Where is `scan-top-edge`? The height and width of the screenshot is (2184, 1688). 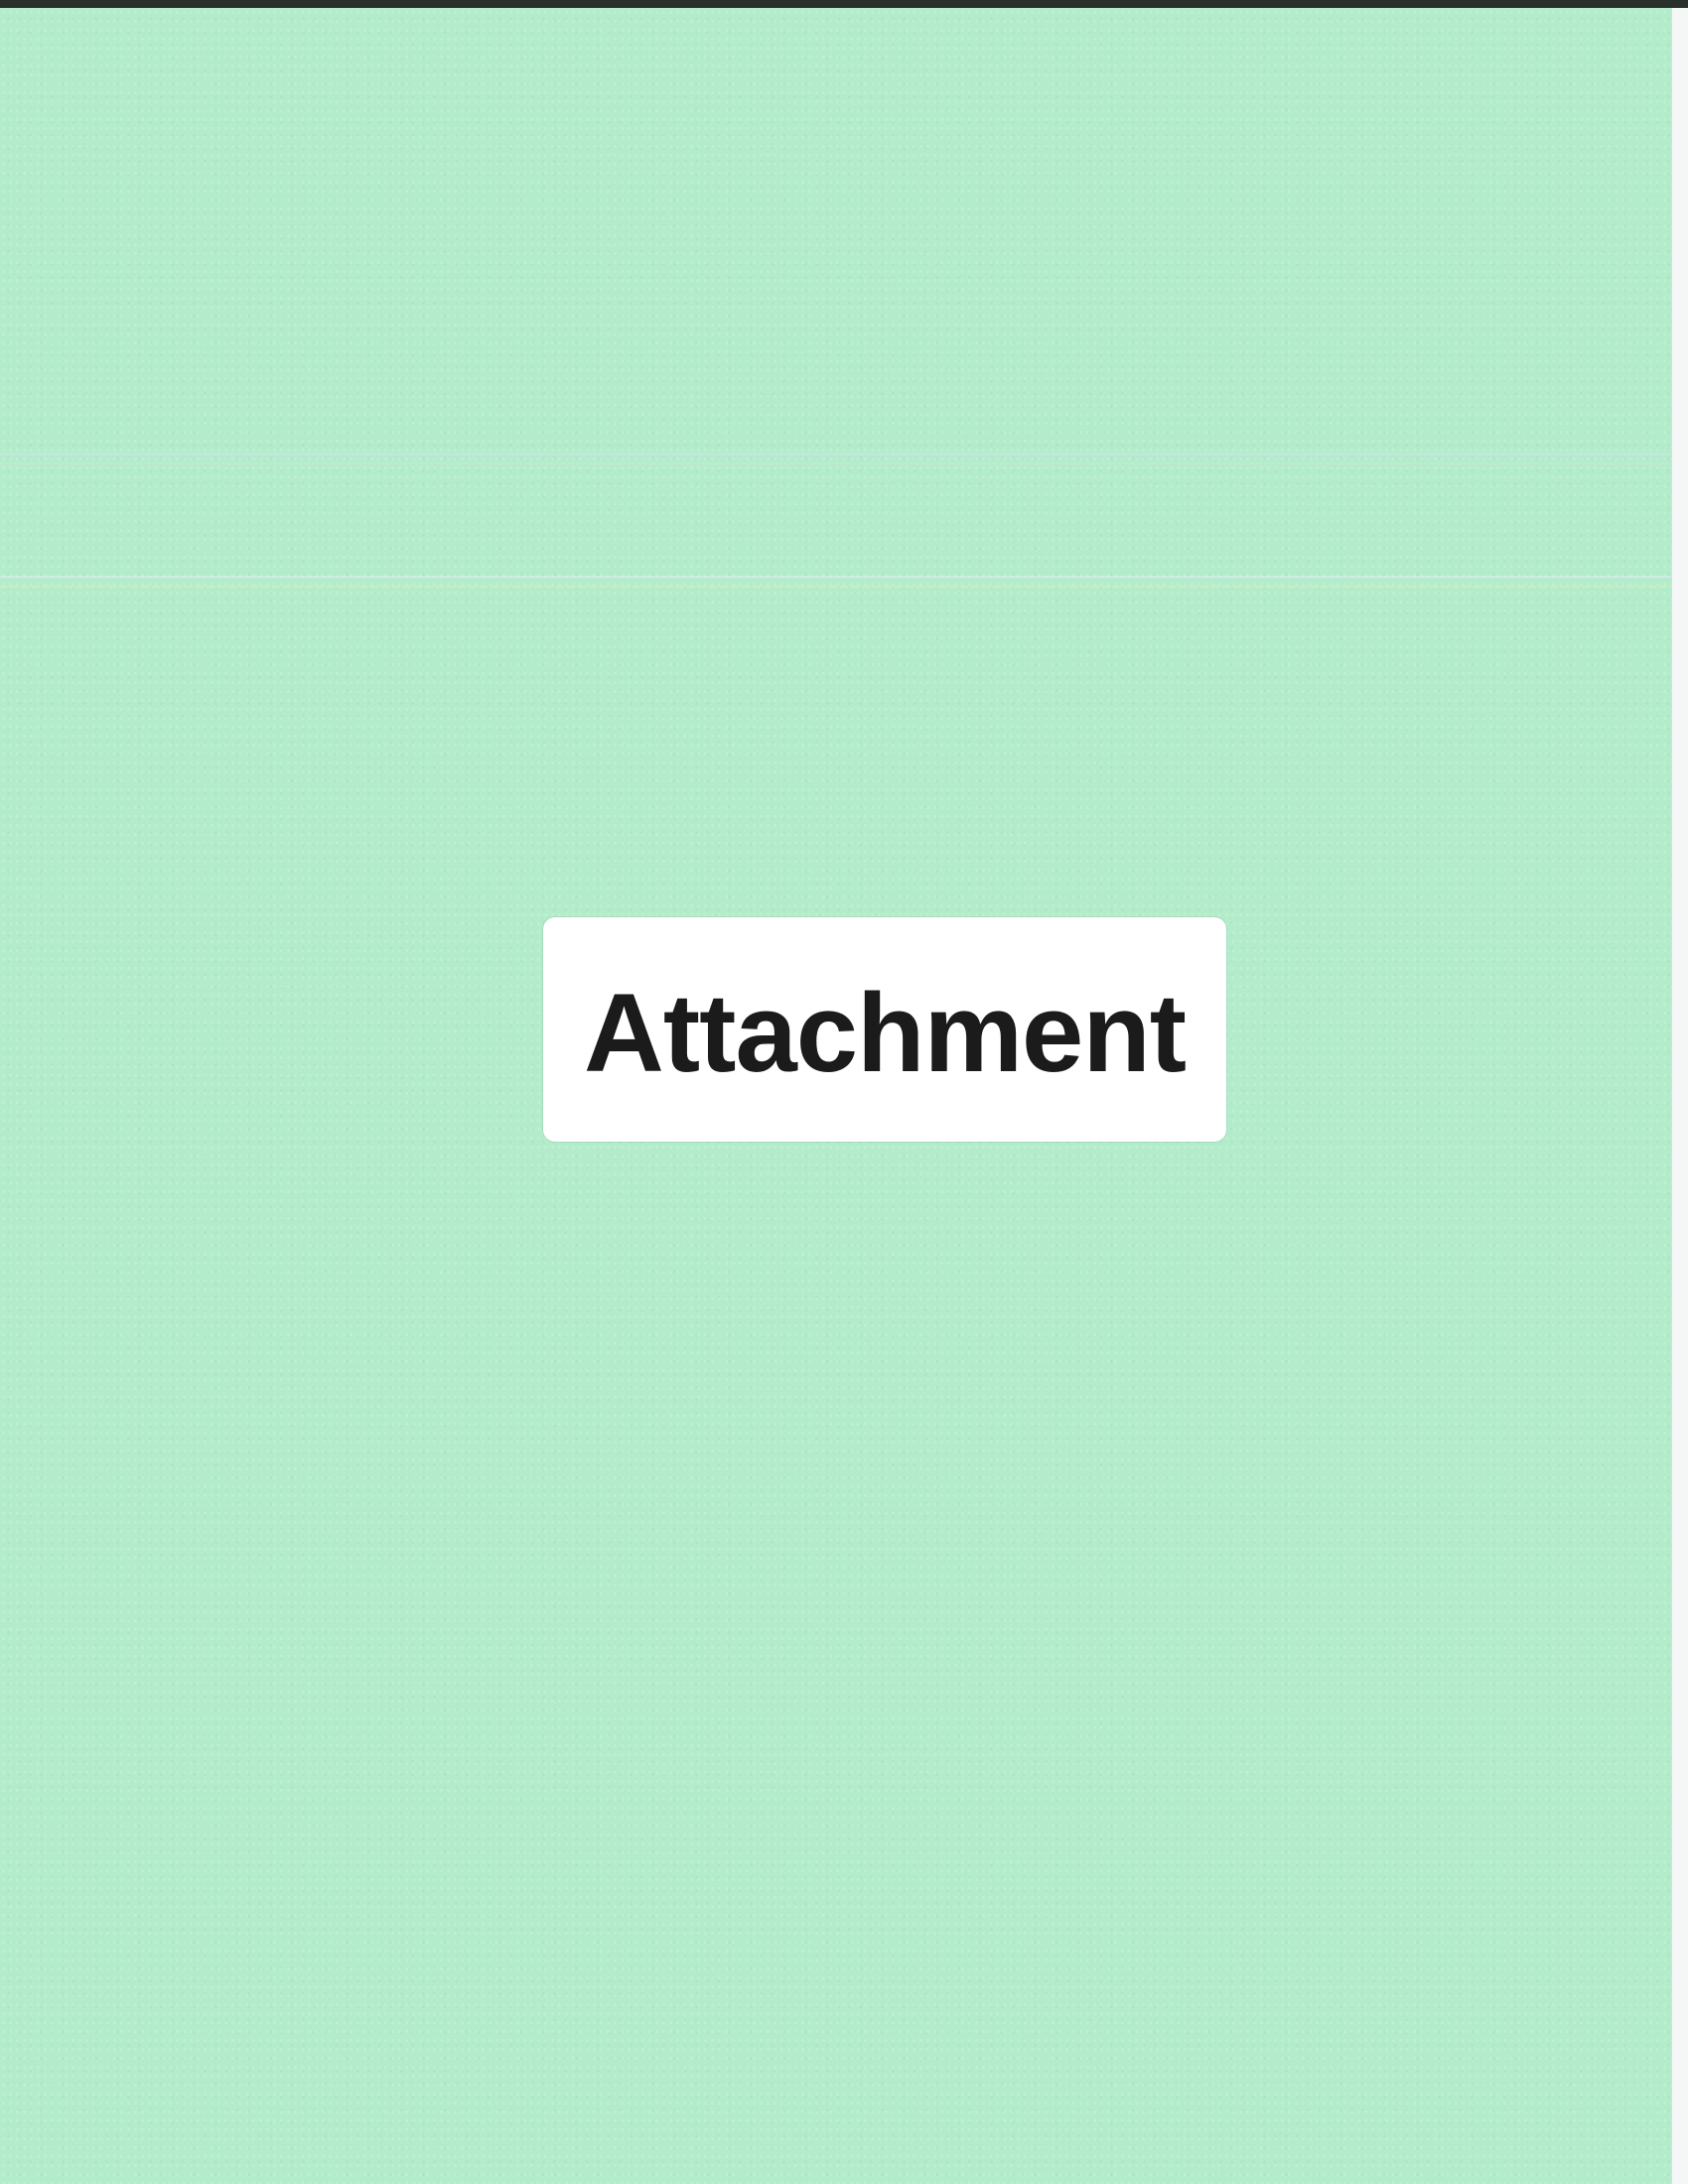
scan-top-edge is located at coordinates (844, 4).